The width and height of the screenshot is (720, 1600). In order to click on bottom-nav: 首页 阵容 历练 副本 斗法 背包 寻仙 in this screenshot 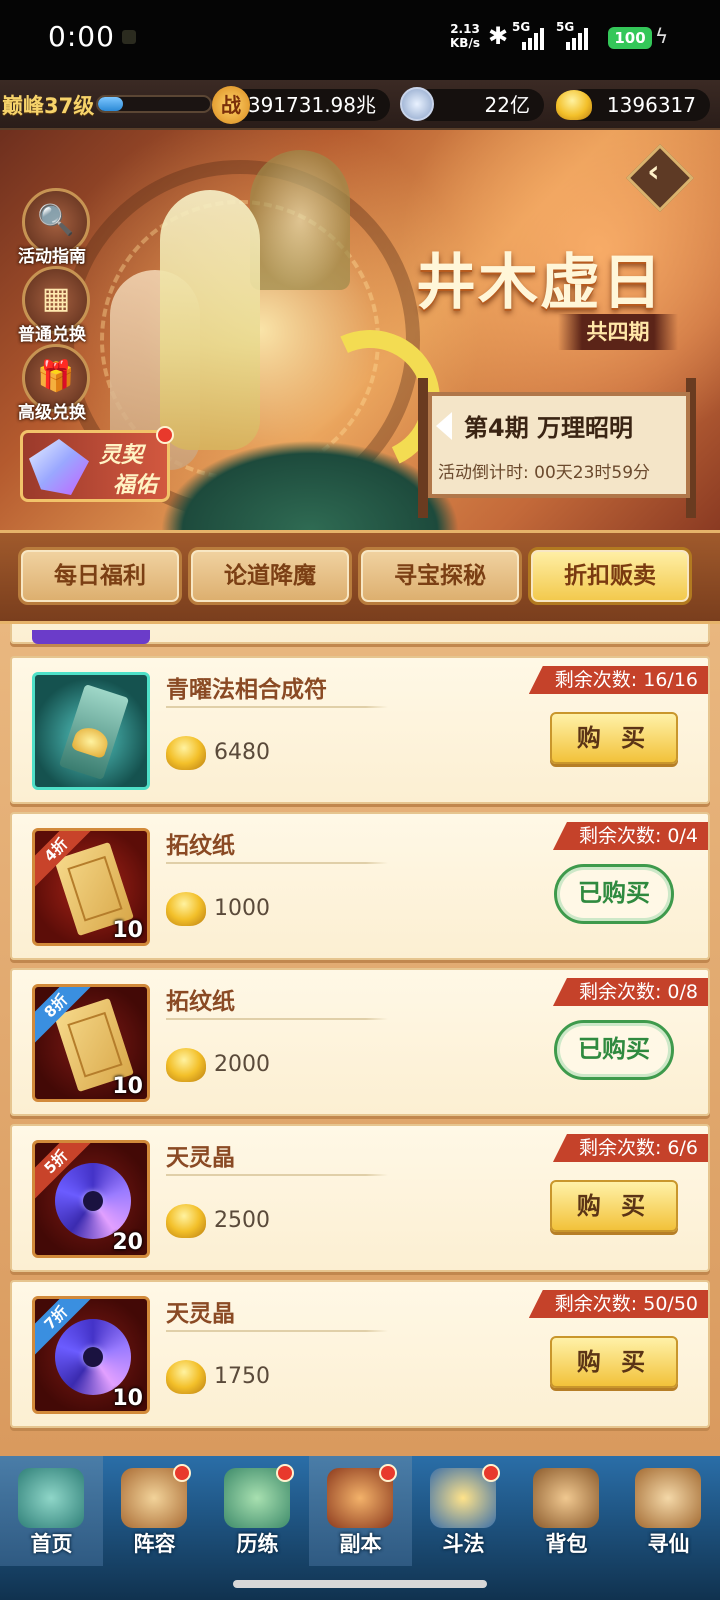, I will do `click(360, 1528)`.